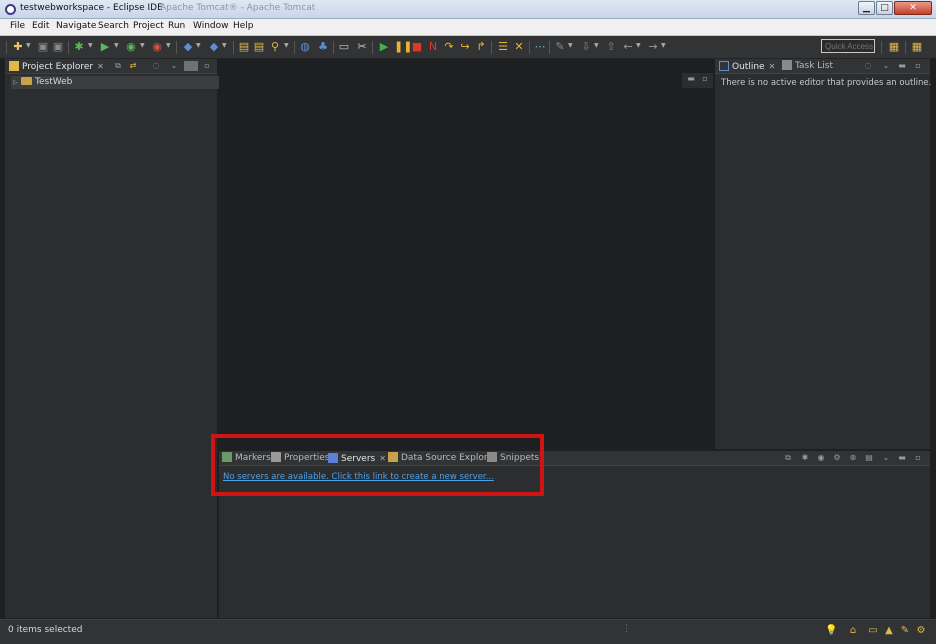 The image size is (936, 644). What do you see at coordinates (40, 26) in the screenshot?
I see `menu-edit: Edit` at bounding box center [40, 26].